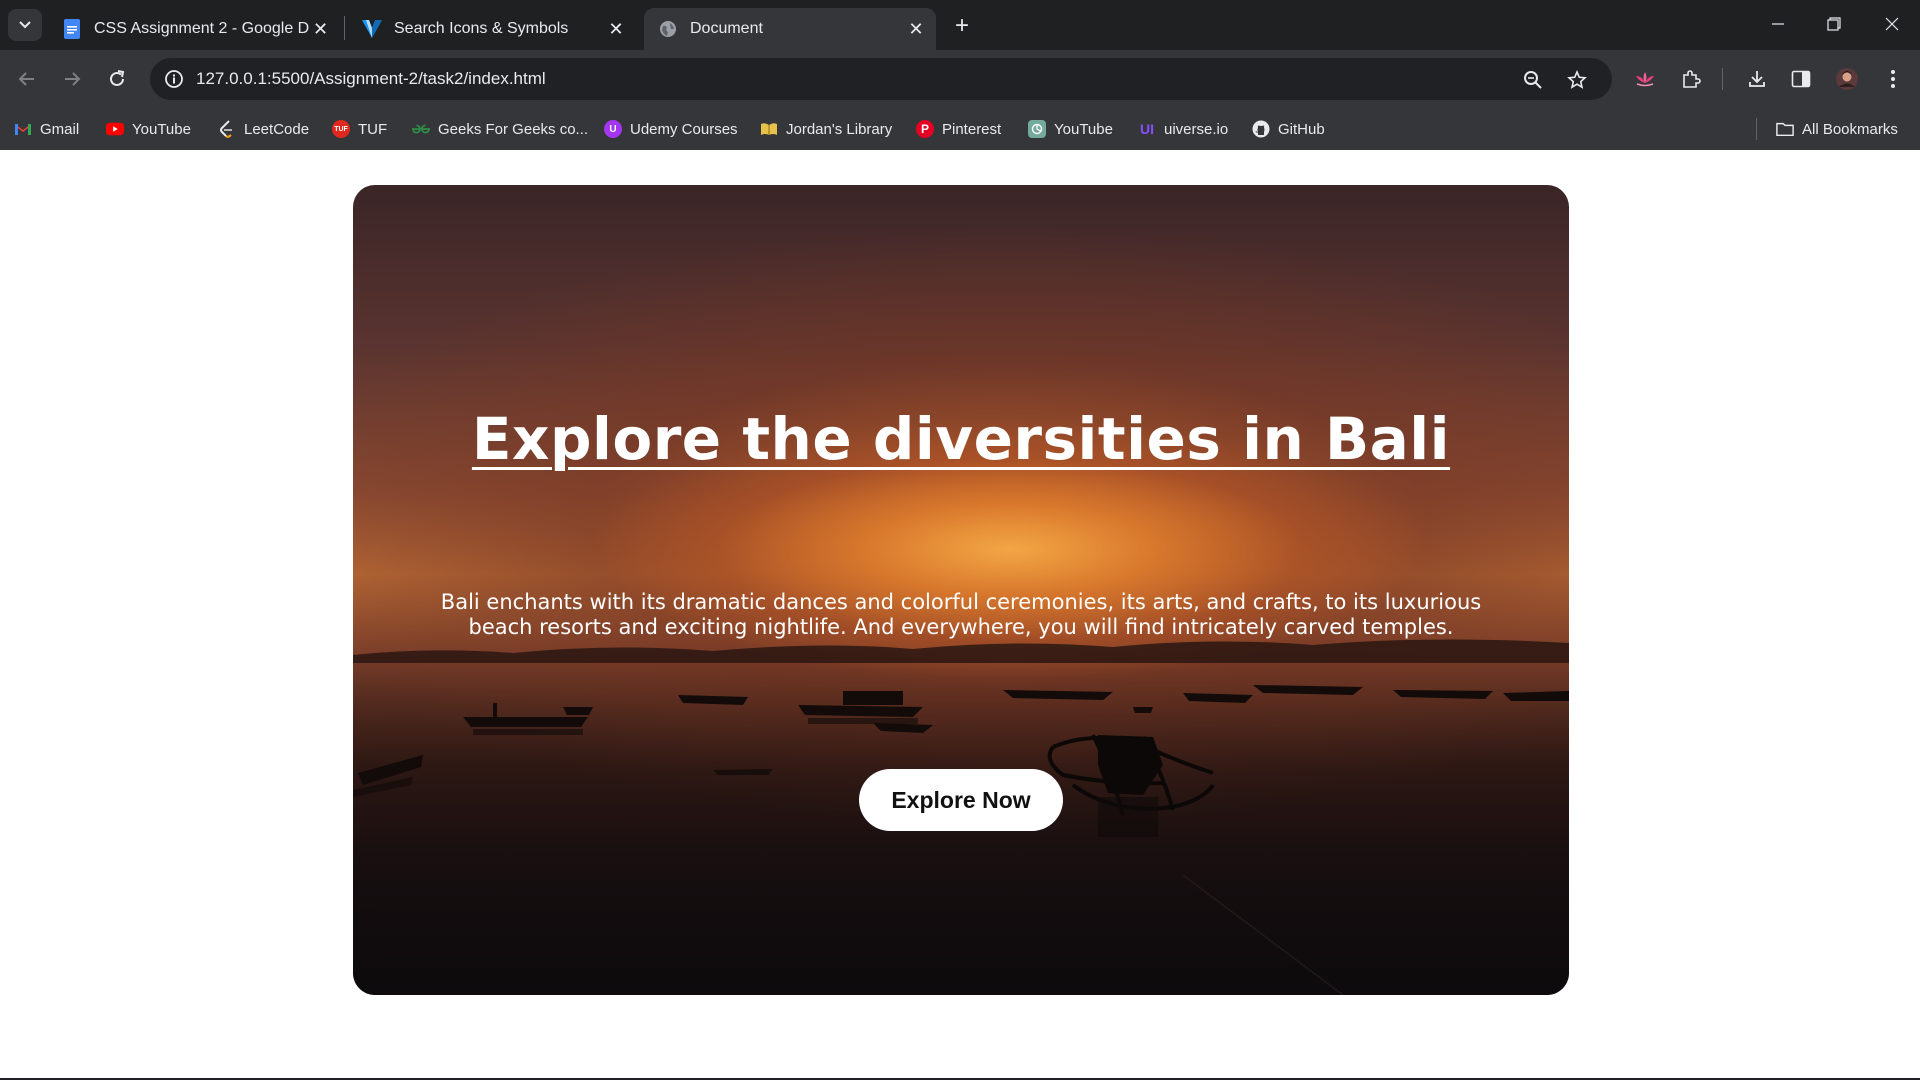 This screenshot has height=1080, width=1920. What do you see at coordinates (344, 28) in the screenshot?
I see `tab-divider` at bounding box center [344, 28].